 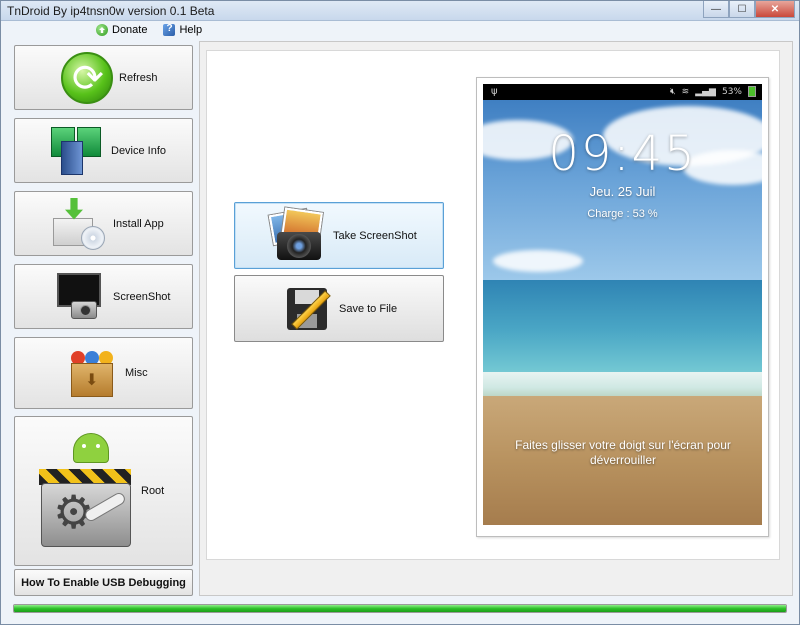 What do you see at coordinates (111, 11) in the screenshot?
I see `window-title: TnDroid By ip4tnsn0w version 0.1 Beta` at bounding box center [111, 11].